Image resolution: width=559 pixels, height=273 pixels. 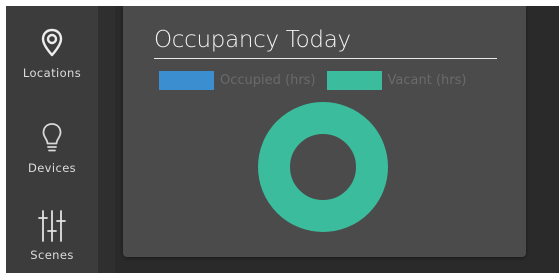 I want to click on sliders-icon, so click(x=52, y=226).